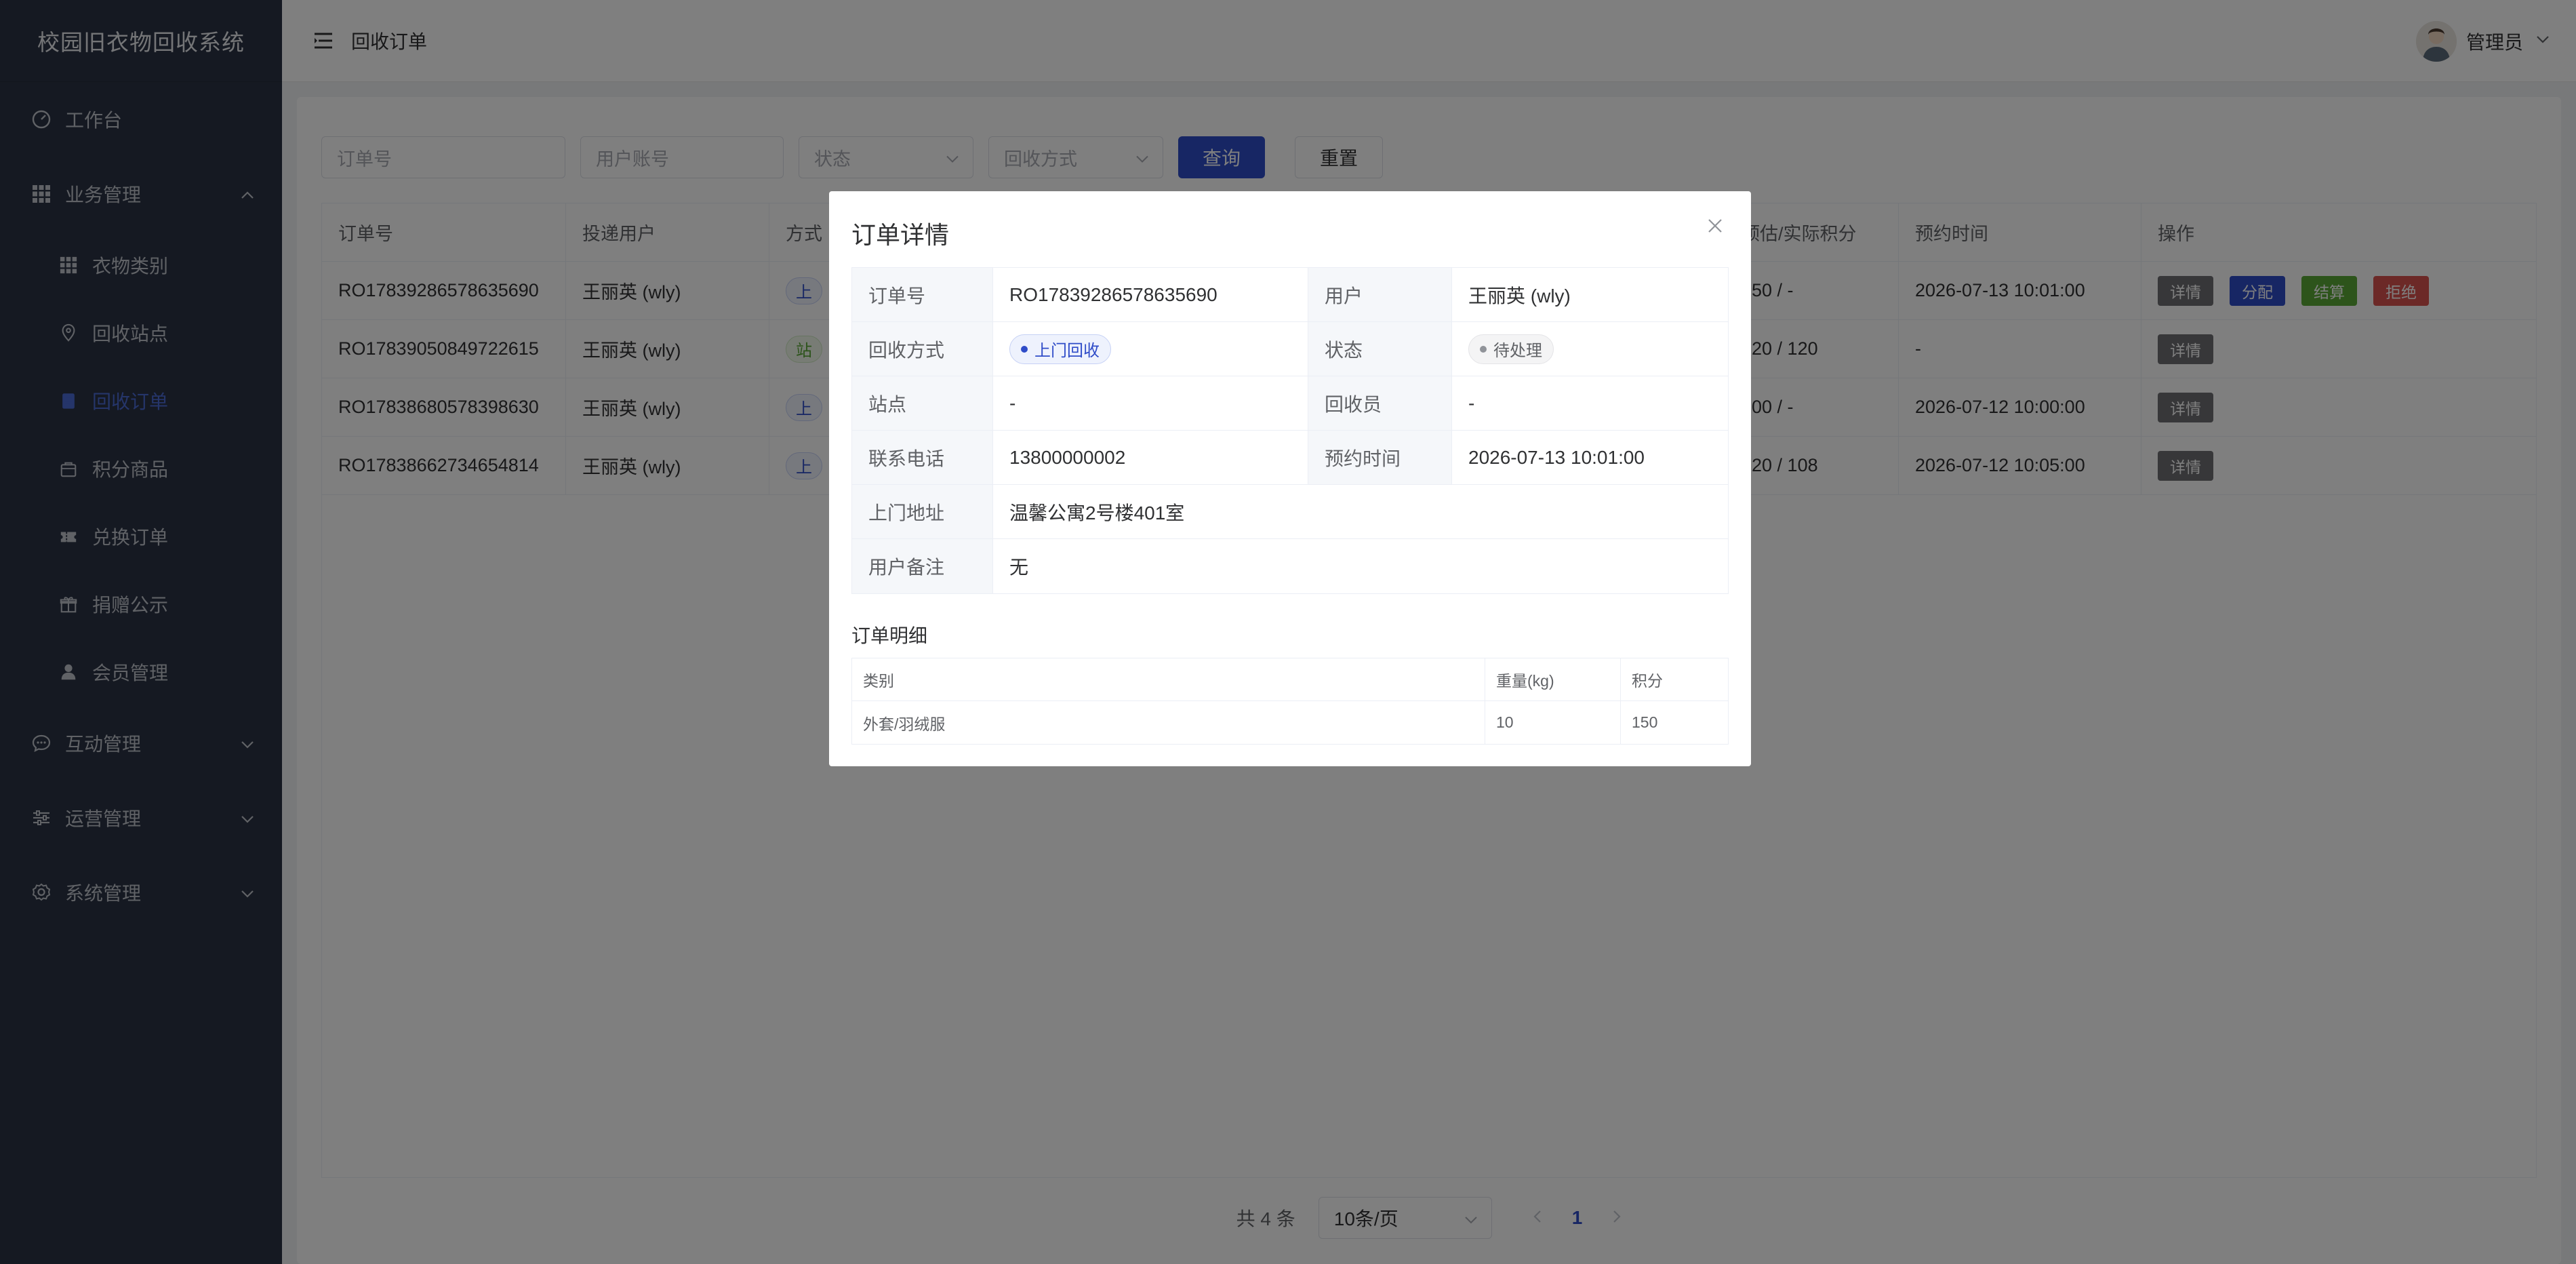  I want to click on detail-section-title: 订单明细, so click(889, 636).